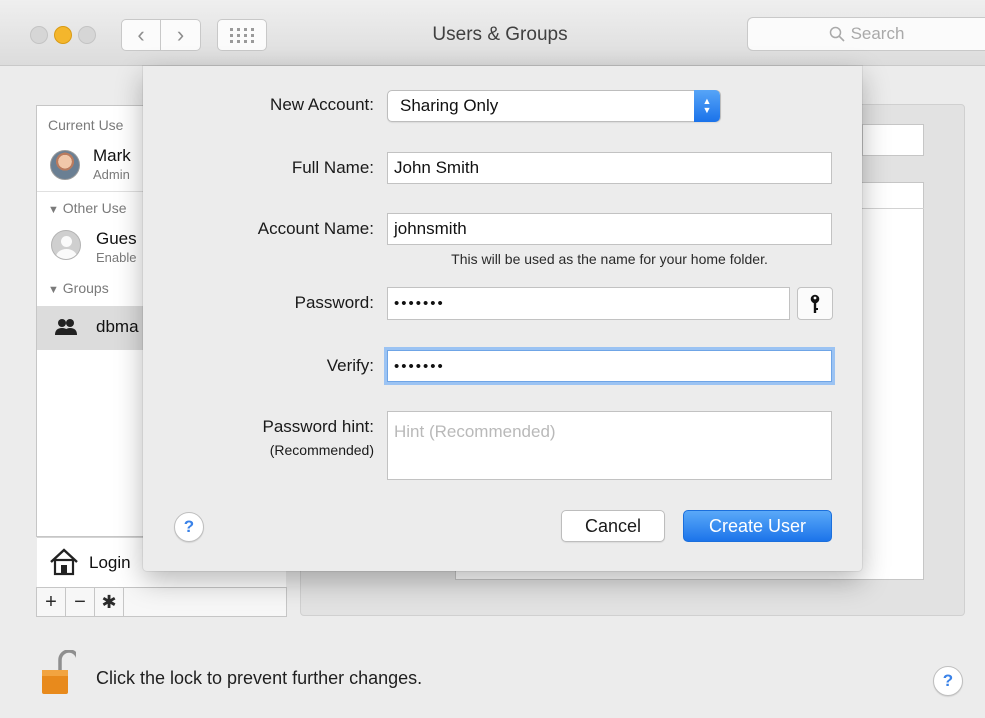  I want to click on verify-password-field: •••••••, so click(609, 366).